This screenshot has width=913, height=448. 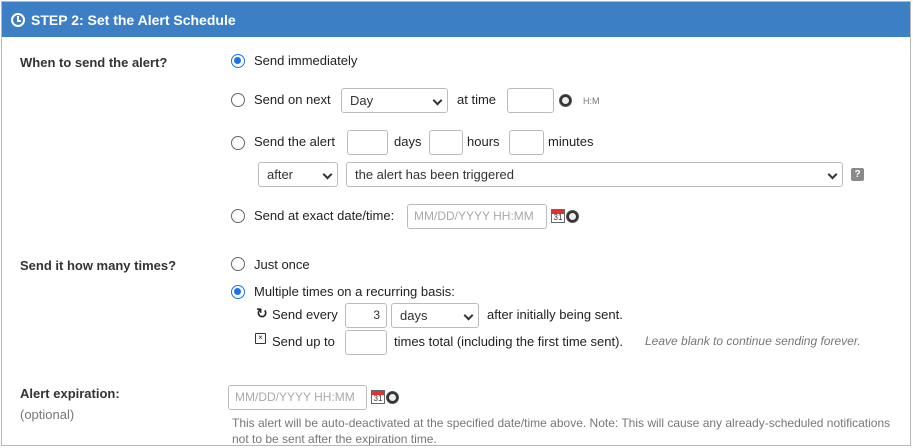 I want to click on send-the-alert-radio, so click(x=238, y=143).